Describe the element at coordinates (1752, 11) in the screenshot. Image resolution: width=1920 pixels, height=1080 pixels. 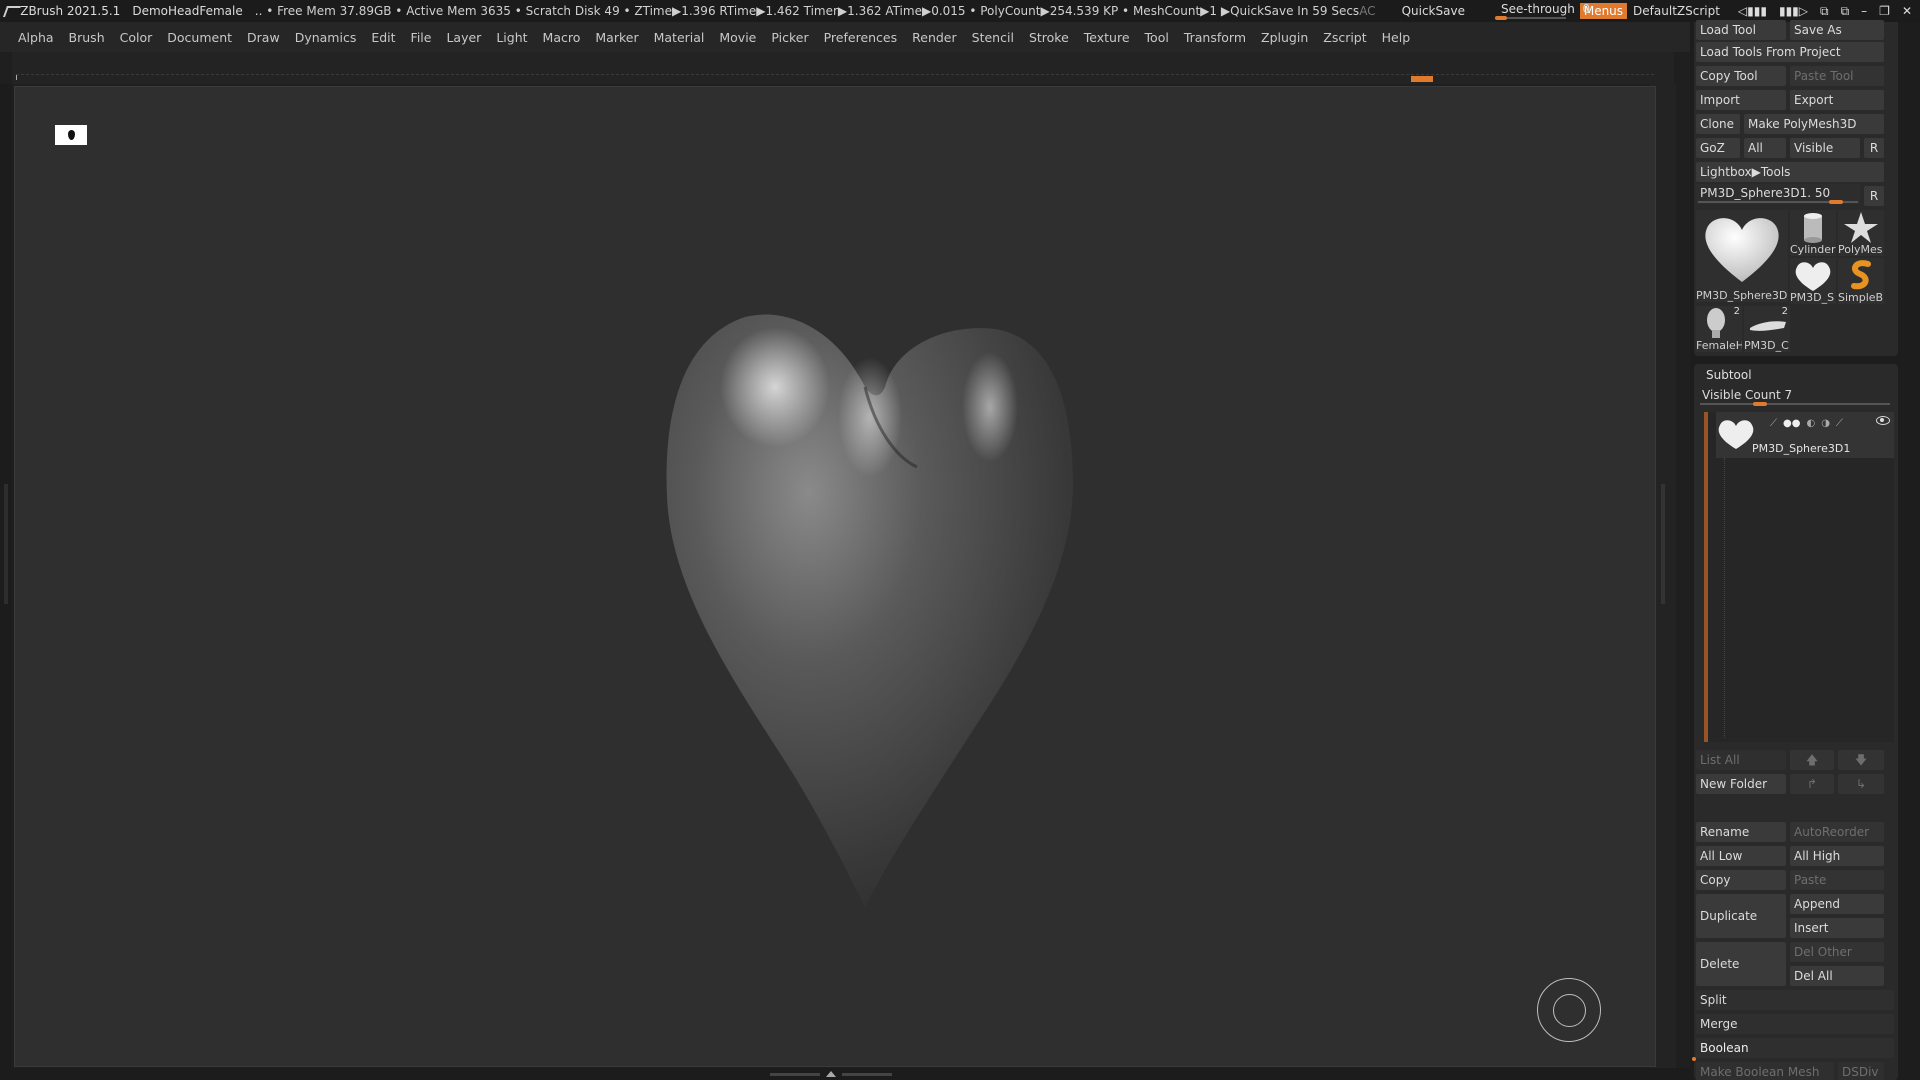
I see `prev-layout-icon: ◁▮▮▮` at that location.